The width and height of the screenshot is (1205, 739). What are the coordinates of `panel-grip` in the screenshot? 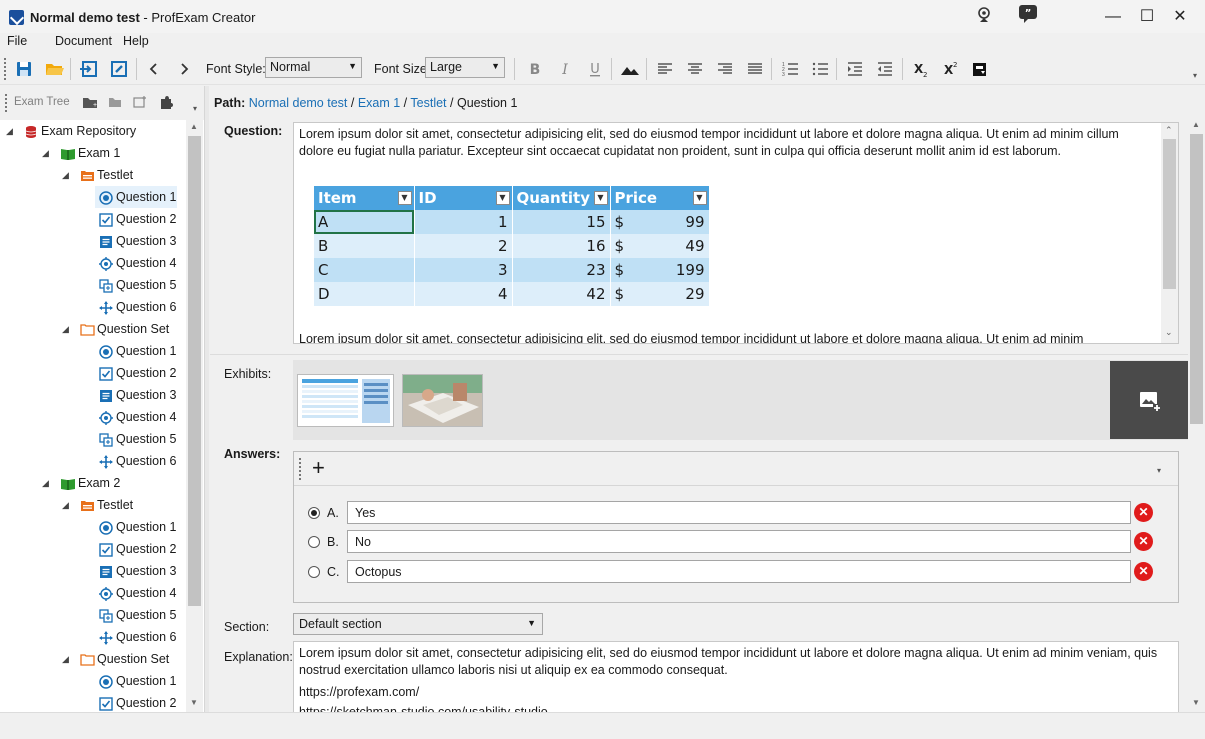 It's located at (6, 103).